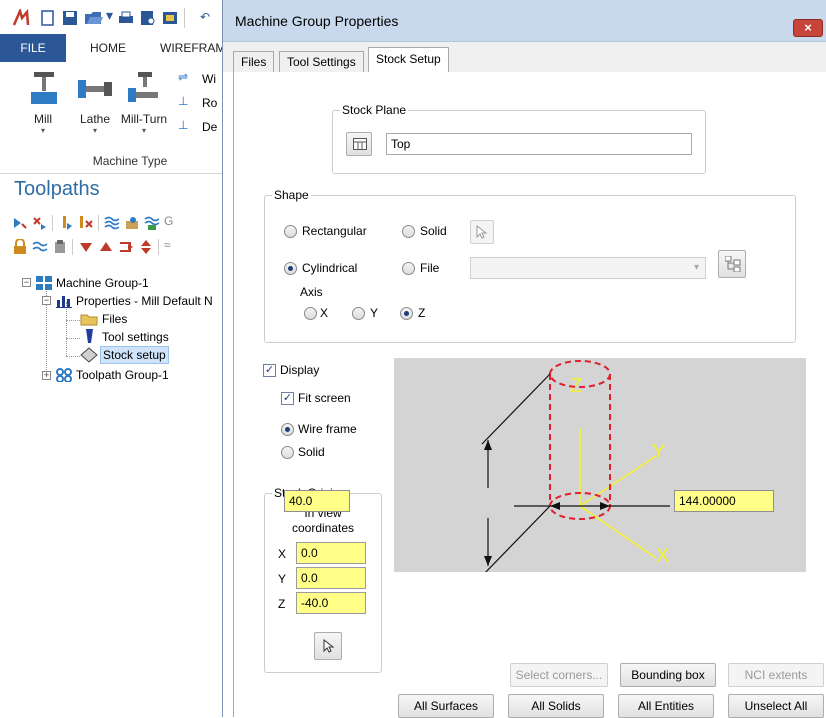 The width and height of the screenshot is (826, 718). What do you see at coordinates (143, 87) in the screenshot?
I see `mill-turn-icon` at bounding box center [143, 87].